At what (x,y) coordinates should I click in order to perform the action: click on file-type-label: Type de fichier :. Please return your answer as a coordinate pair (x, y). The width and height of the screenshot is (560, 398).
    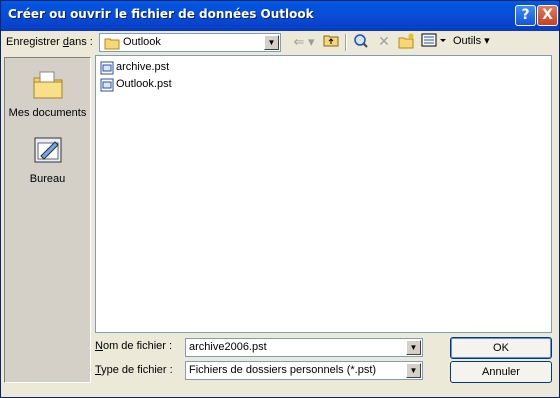
    Looking at the image, I should click on (134, 370).